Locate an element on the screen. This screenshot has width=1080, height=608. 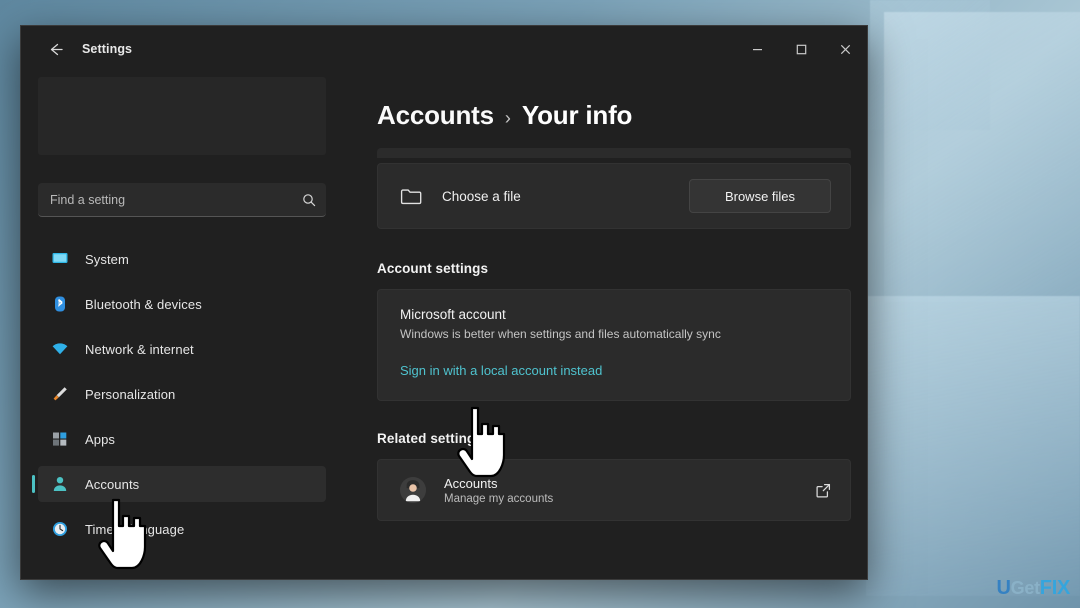
account-settings-heading: Account settings is located at coordinates (433, 268).